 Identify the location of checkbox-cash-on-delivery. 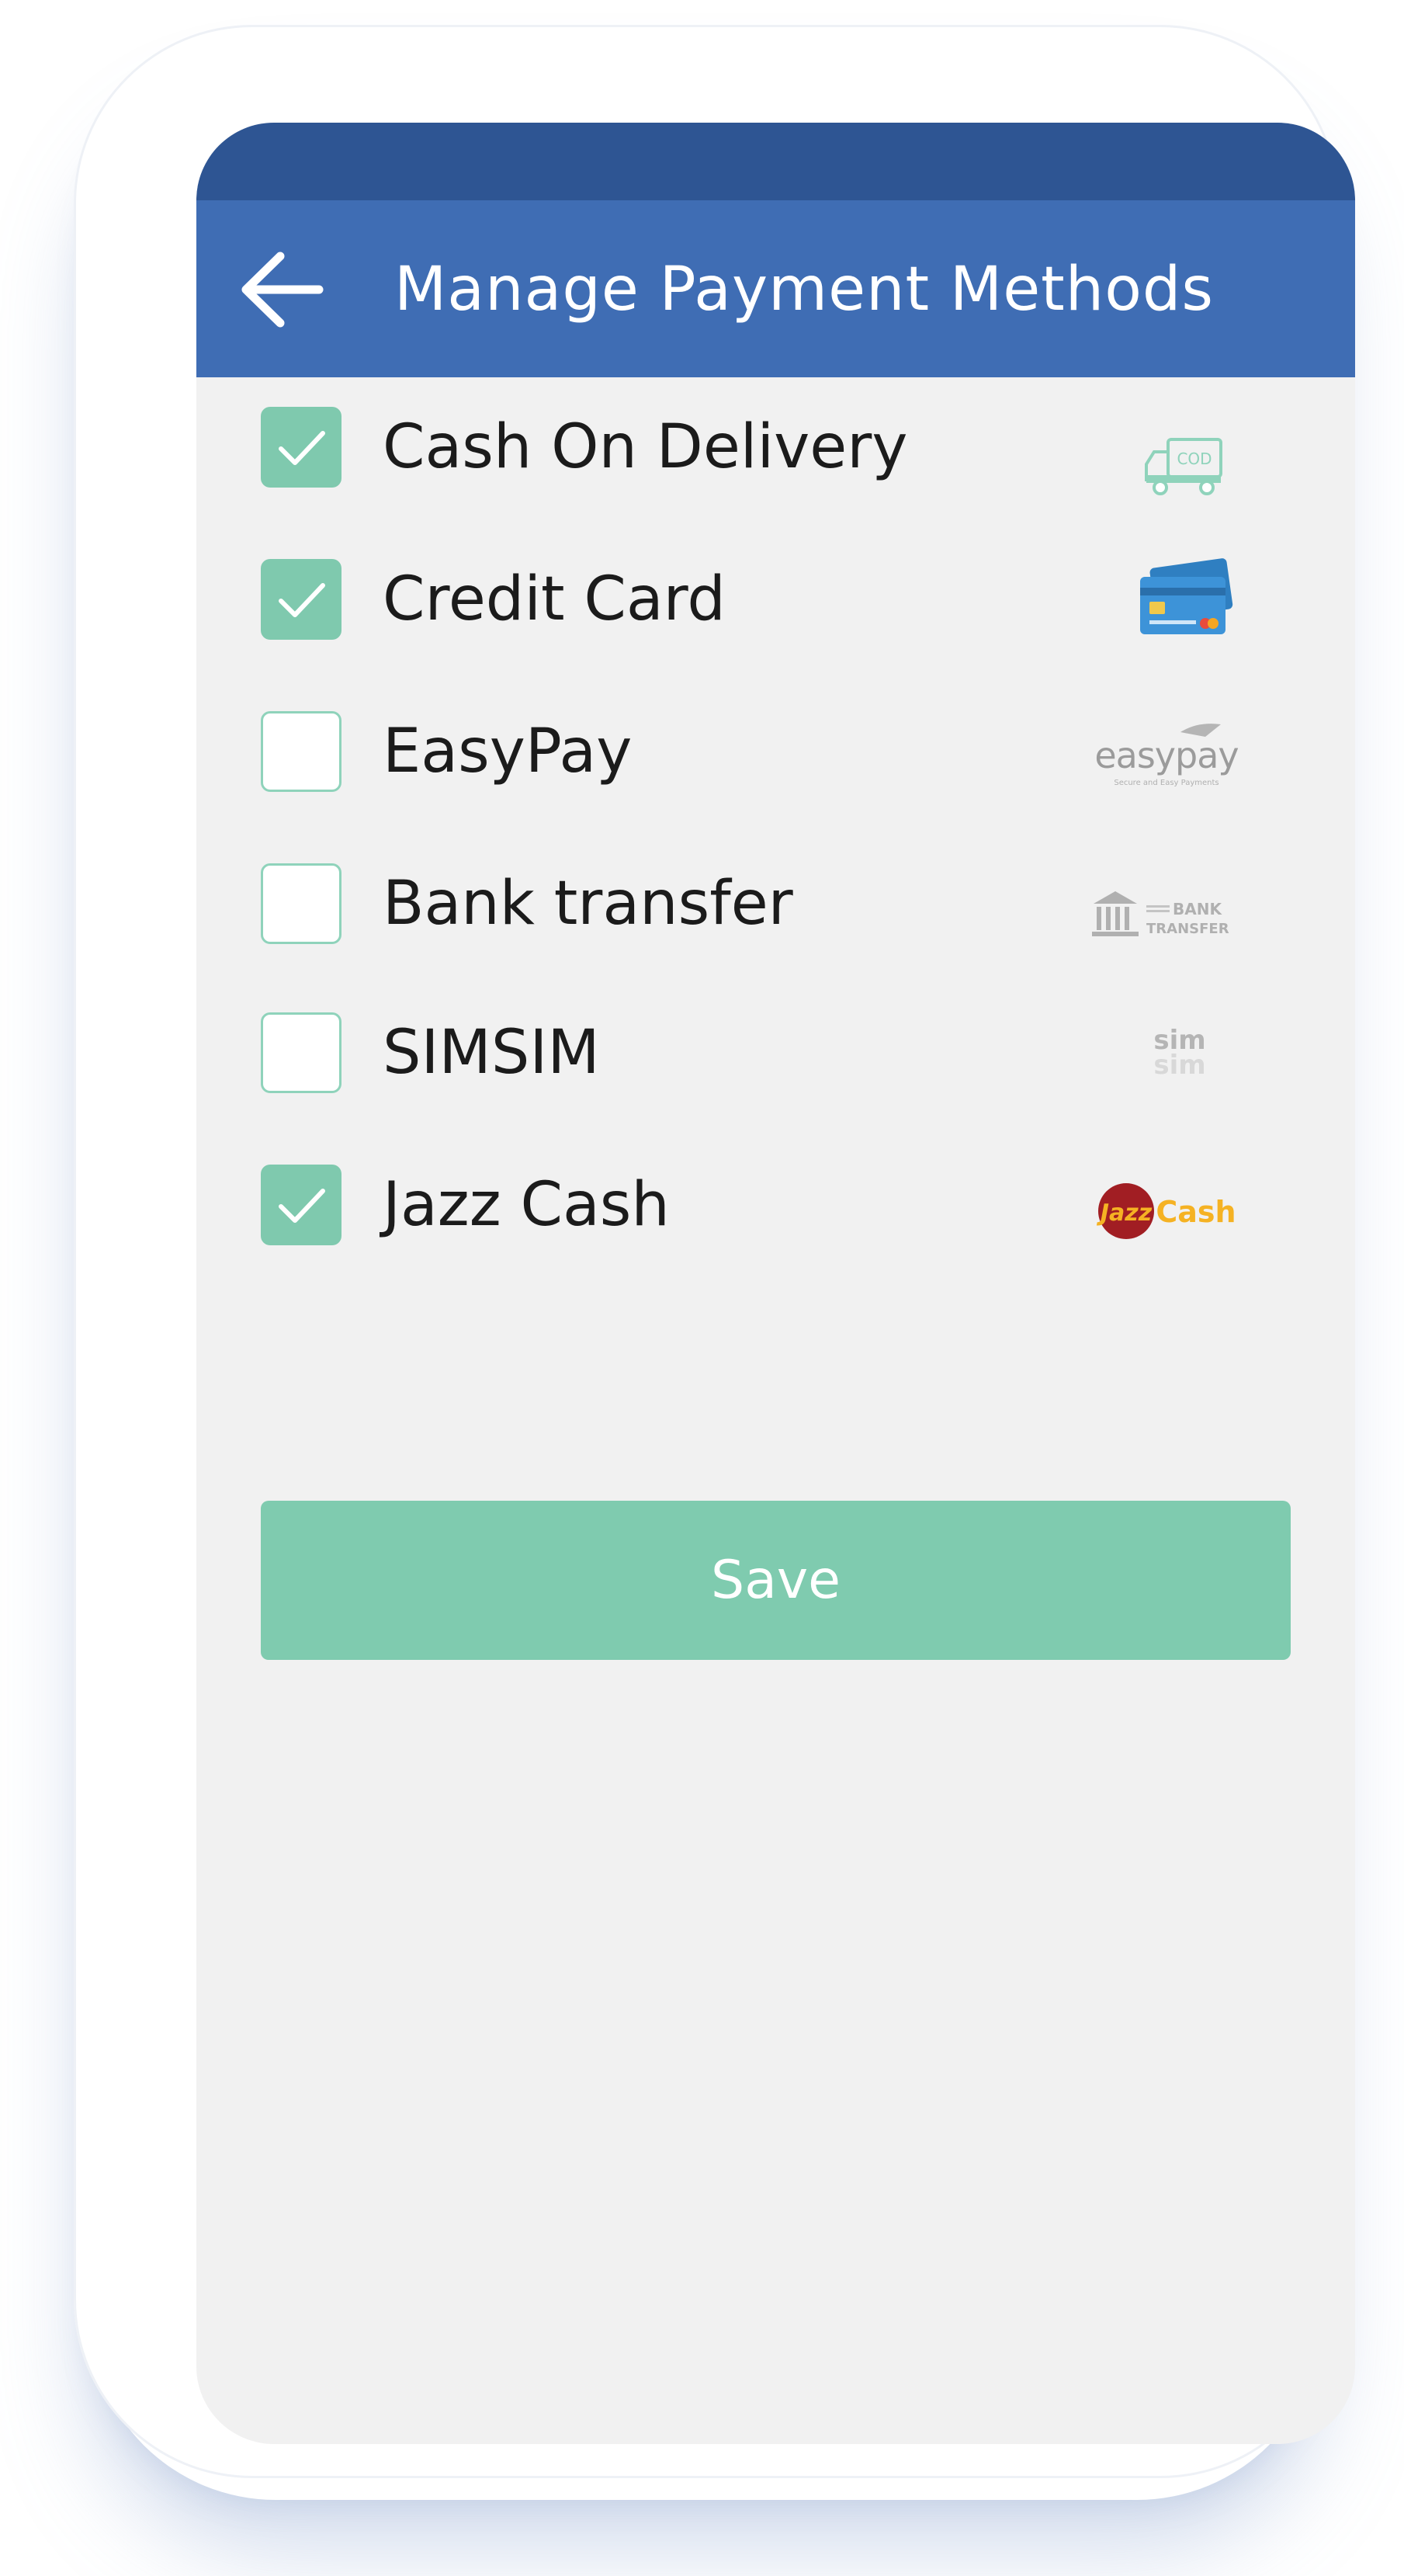
(301, 447).